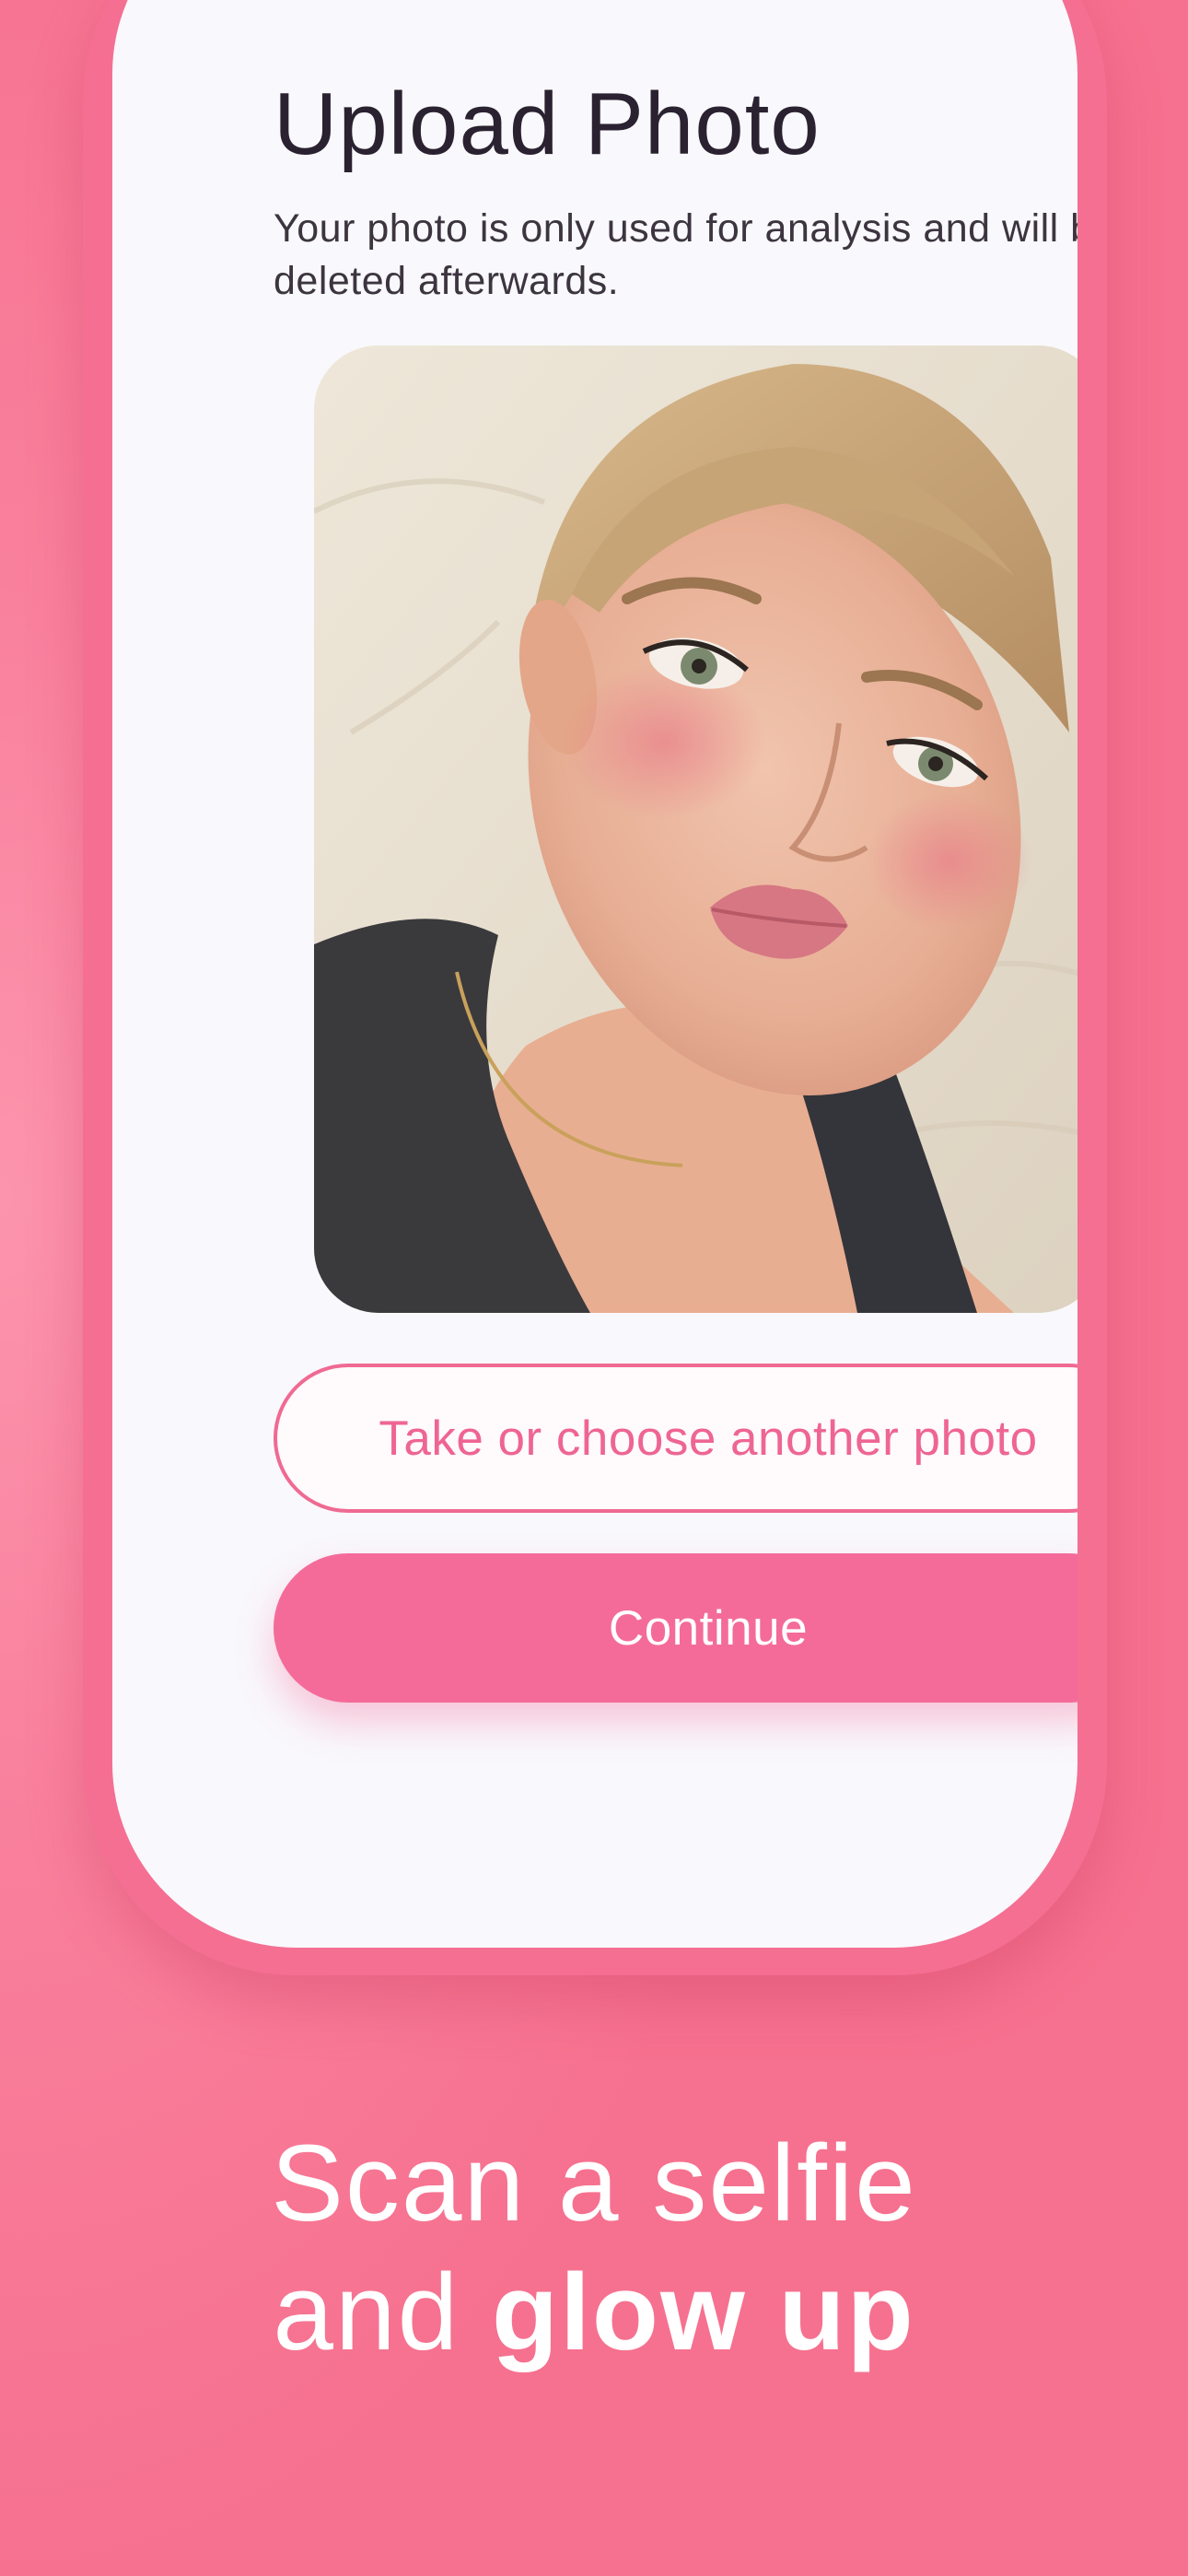 This screenshot has height=2576, width=1188. Describe the element at coordinates (703, 2312) in the screenshot. I see `tagline-bold-text: glow up` at that location.